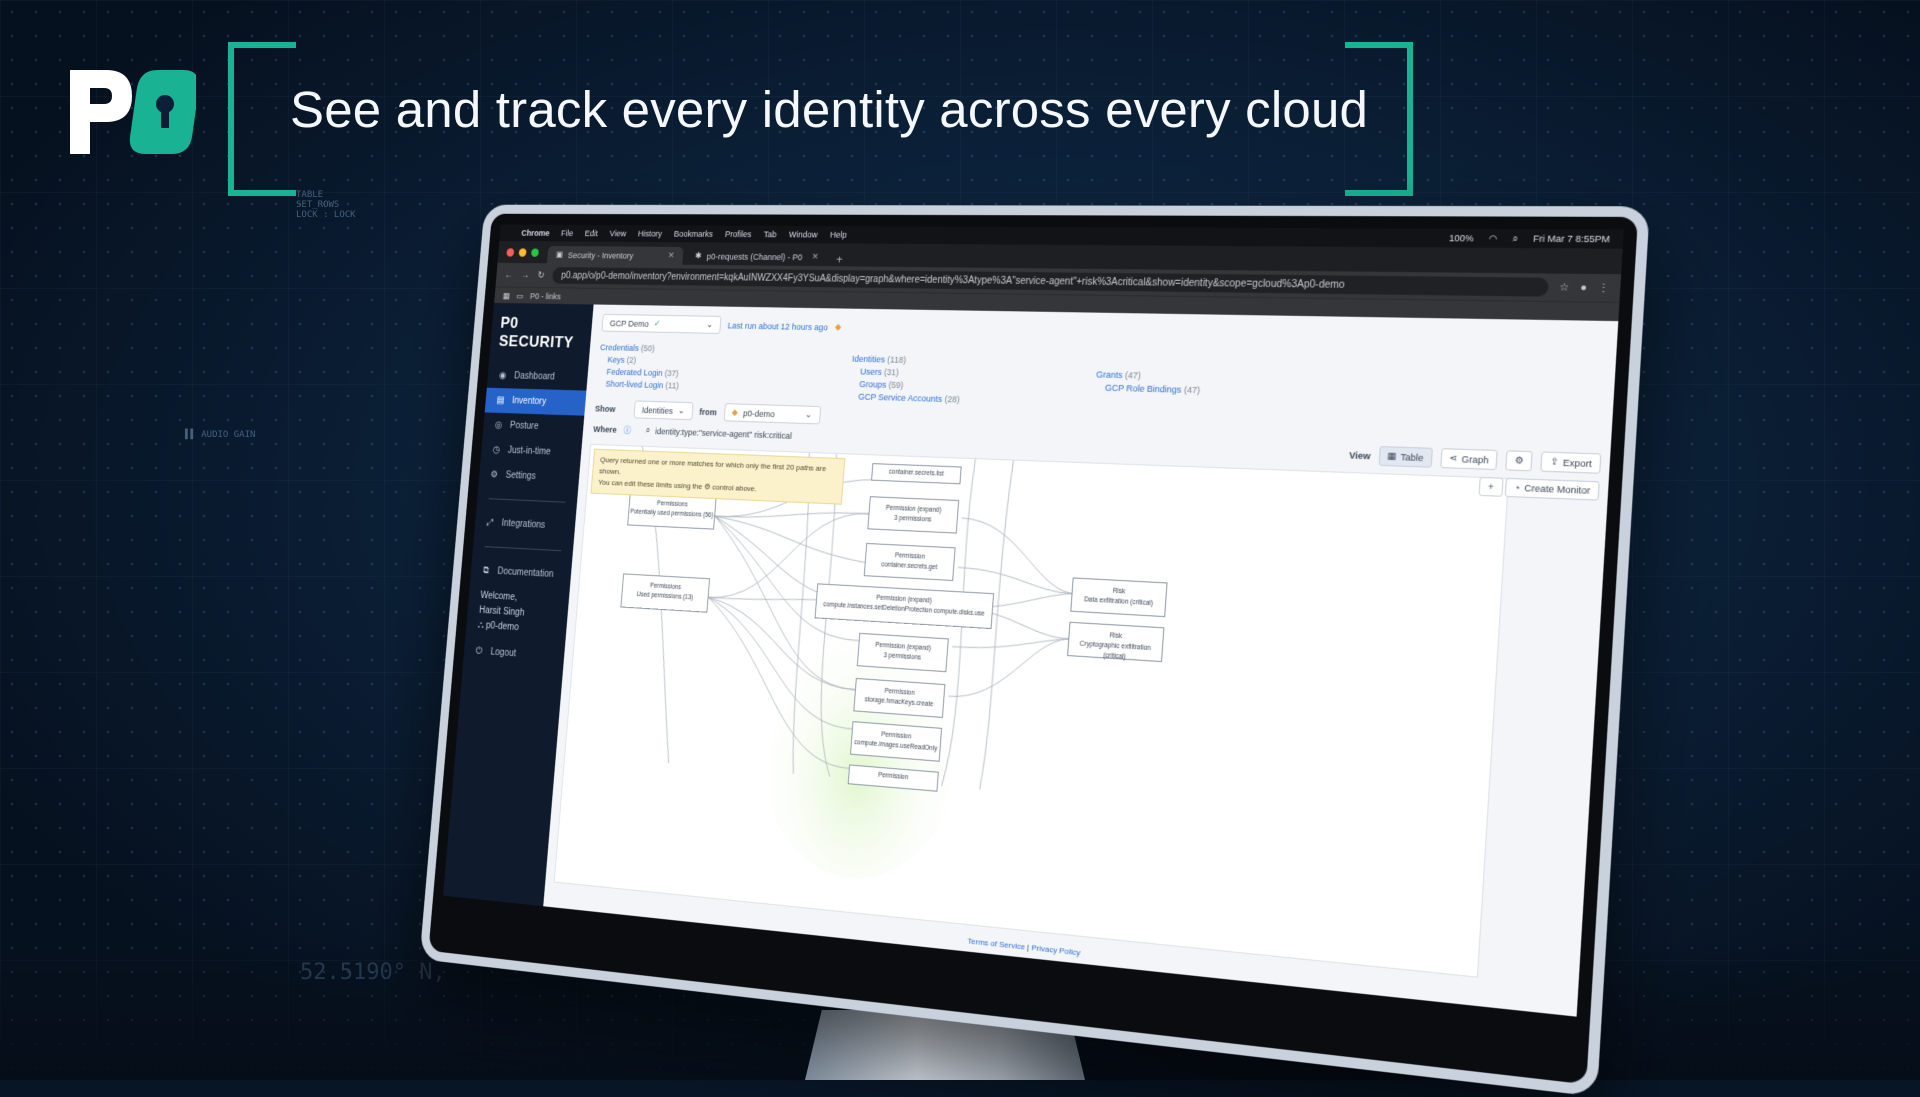 The width and height of the screenshot is (1920, 1097). I want to click on short-lived-login-link: Short-lived Login, so click(634, 384).